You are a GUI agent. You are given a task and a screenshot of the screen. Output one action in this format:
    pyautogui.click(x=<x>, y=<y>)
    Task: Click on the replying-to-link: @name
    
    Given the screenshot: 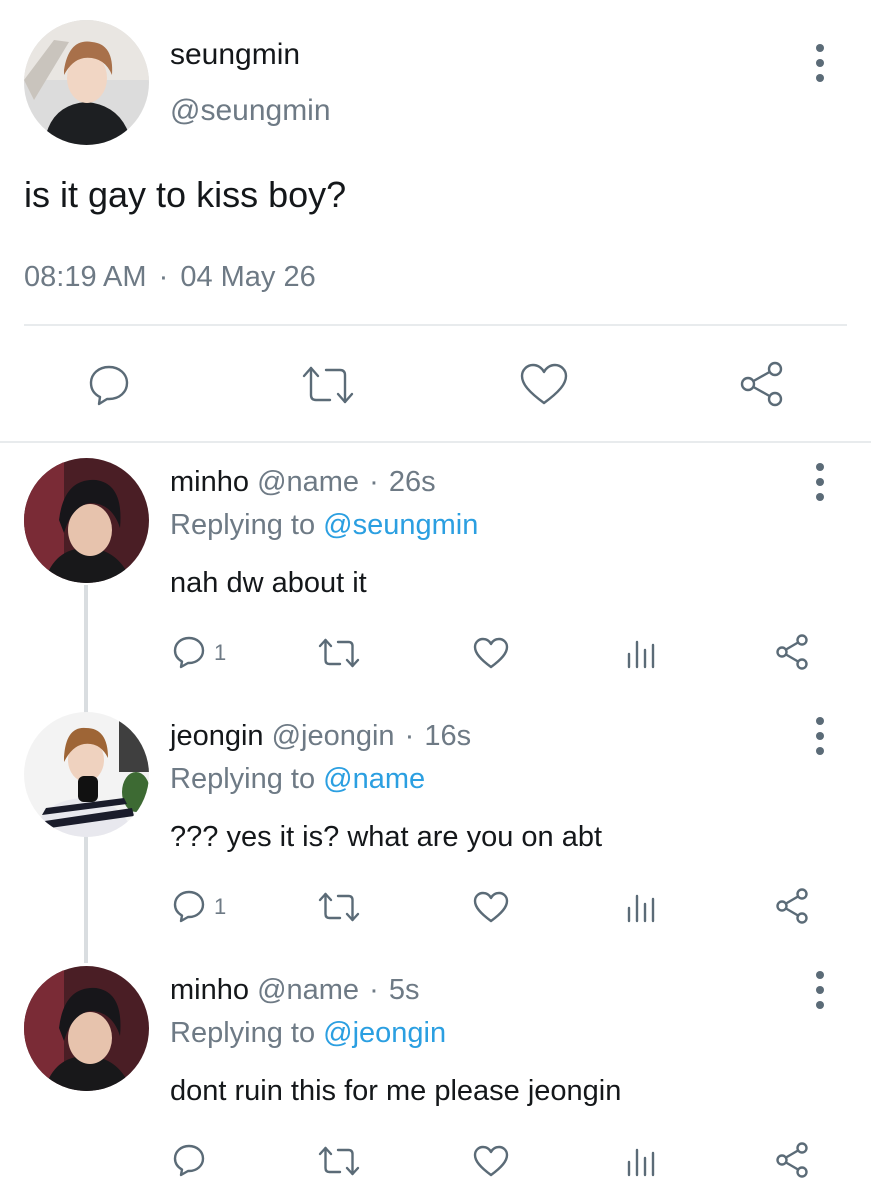 What is the action you would take?
    pyautogui.click(x=374, y=779)
    